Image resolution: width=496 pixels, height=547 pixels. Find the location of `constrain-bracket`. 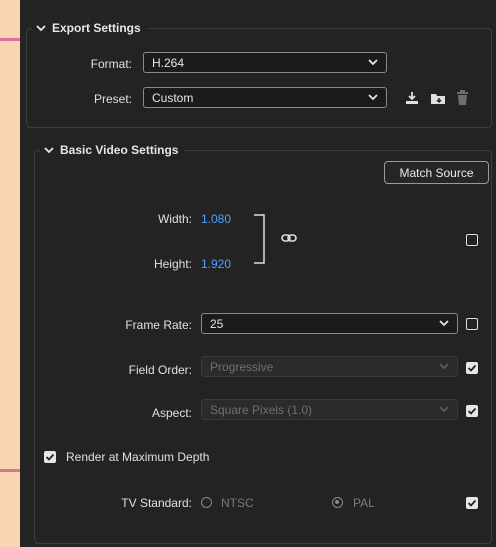

constrain-bracket is located at coordinates (259, 239).